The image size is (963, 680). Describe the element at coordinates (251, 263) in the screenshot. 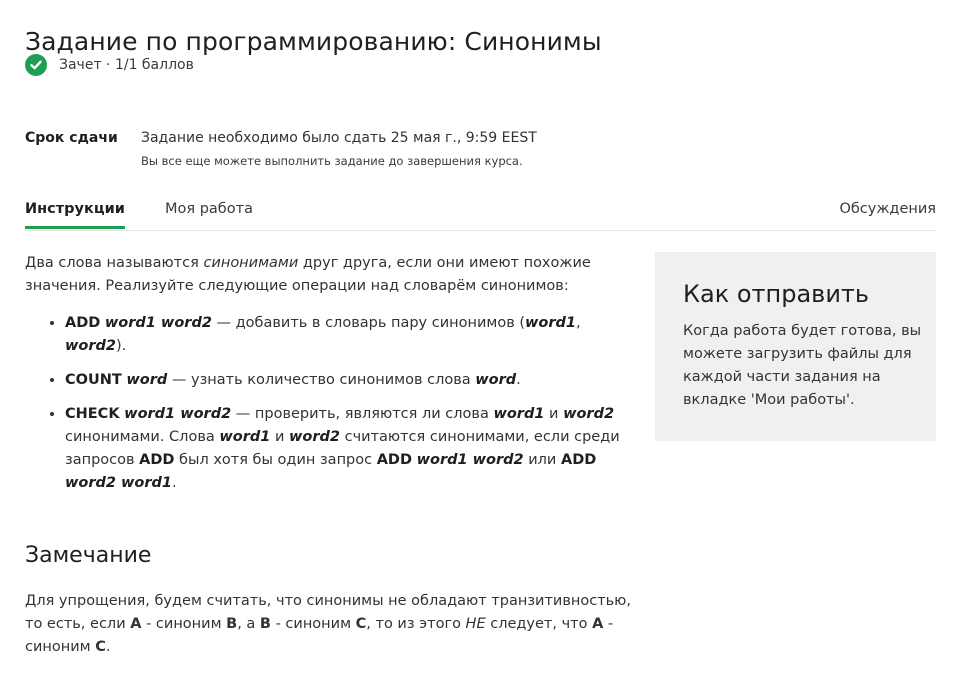

I see `synonyms-term: синонимами` at that location.